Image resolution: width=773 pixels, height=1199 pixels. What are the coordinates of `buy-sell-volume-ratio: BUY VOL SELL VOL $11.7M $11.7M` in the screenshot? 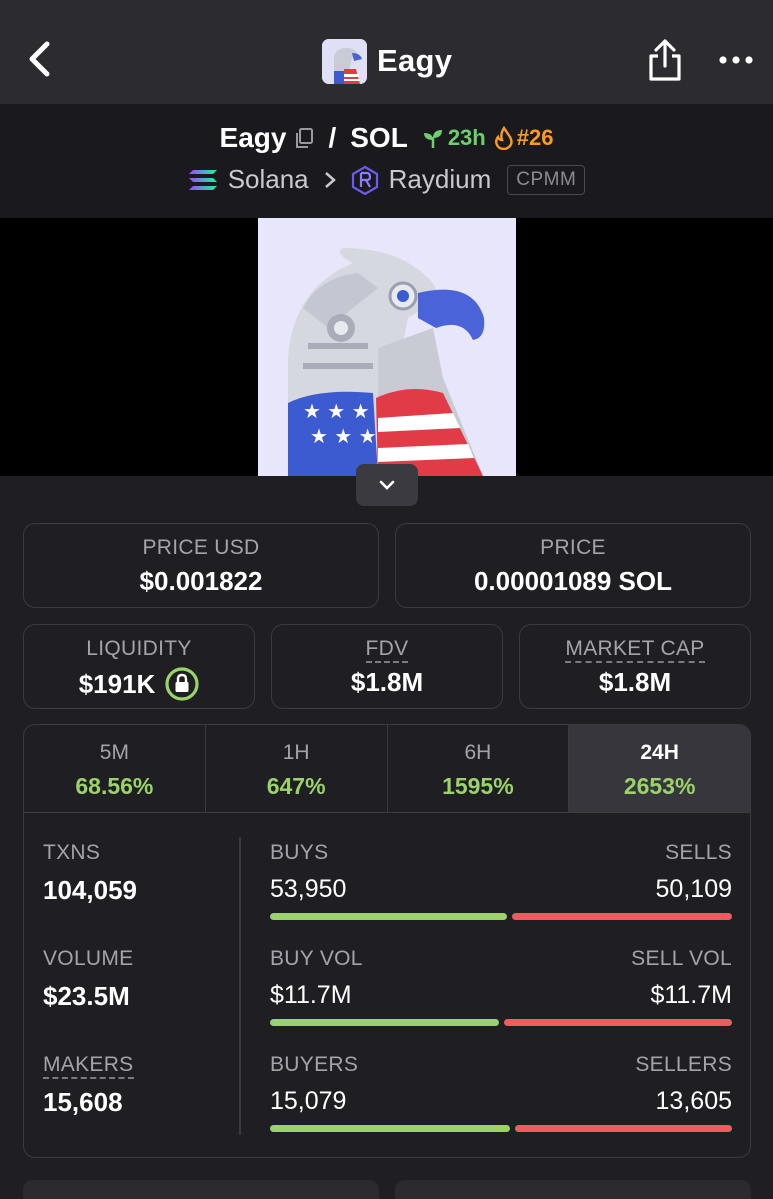 It's located at (501, 986).